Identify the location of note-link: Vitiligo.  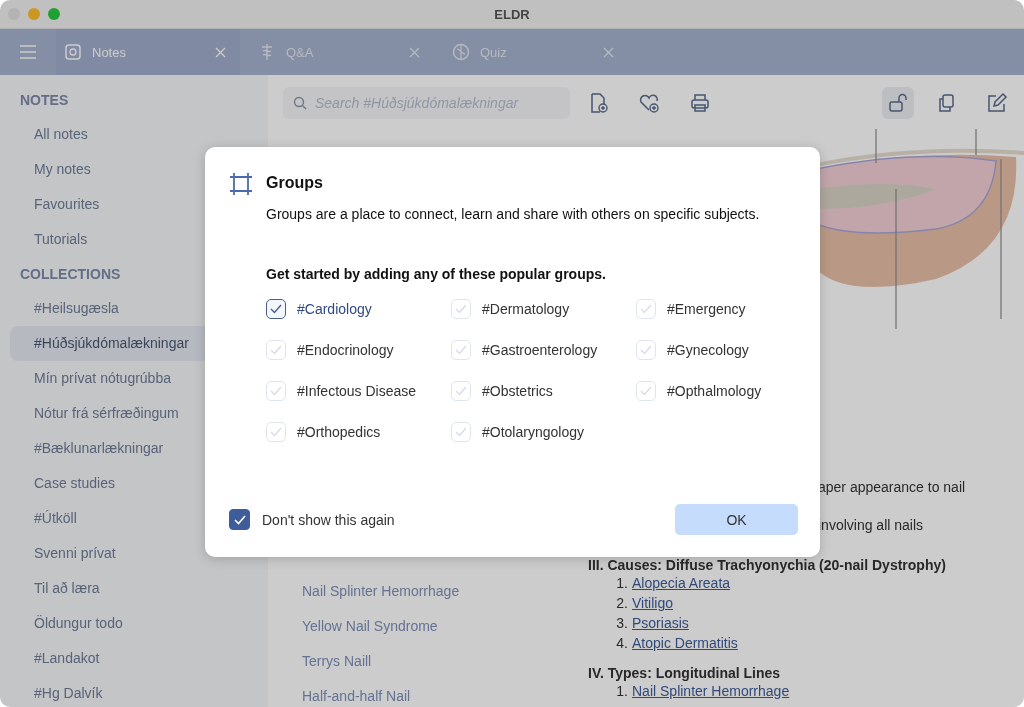
(652, 603).